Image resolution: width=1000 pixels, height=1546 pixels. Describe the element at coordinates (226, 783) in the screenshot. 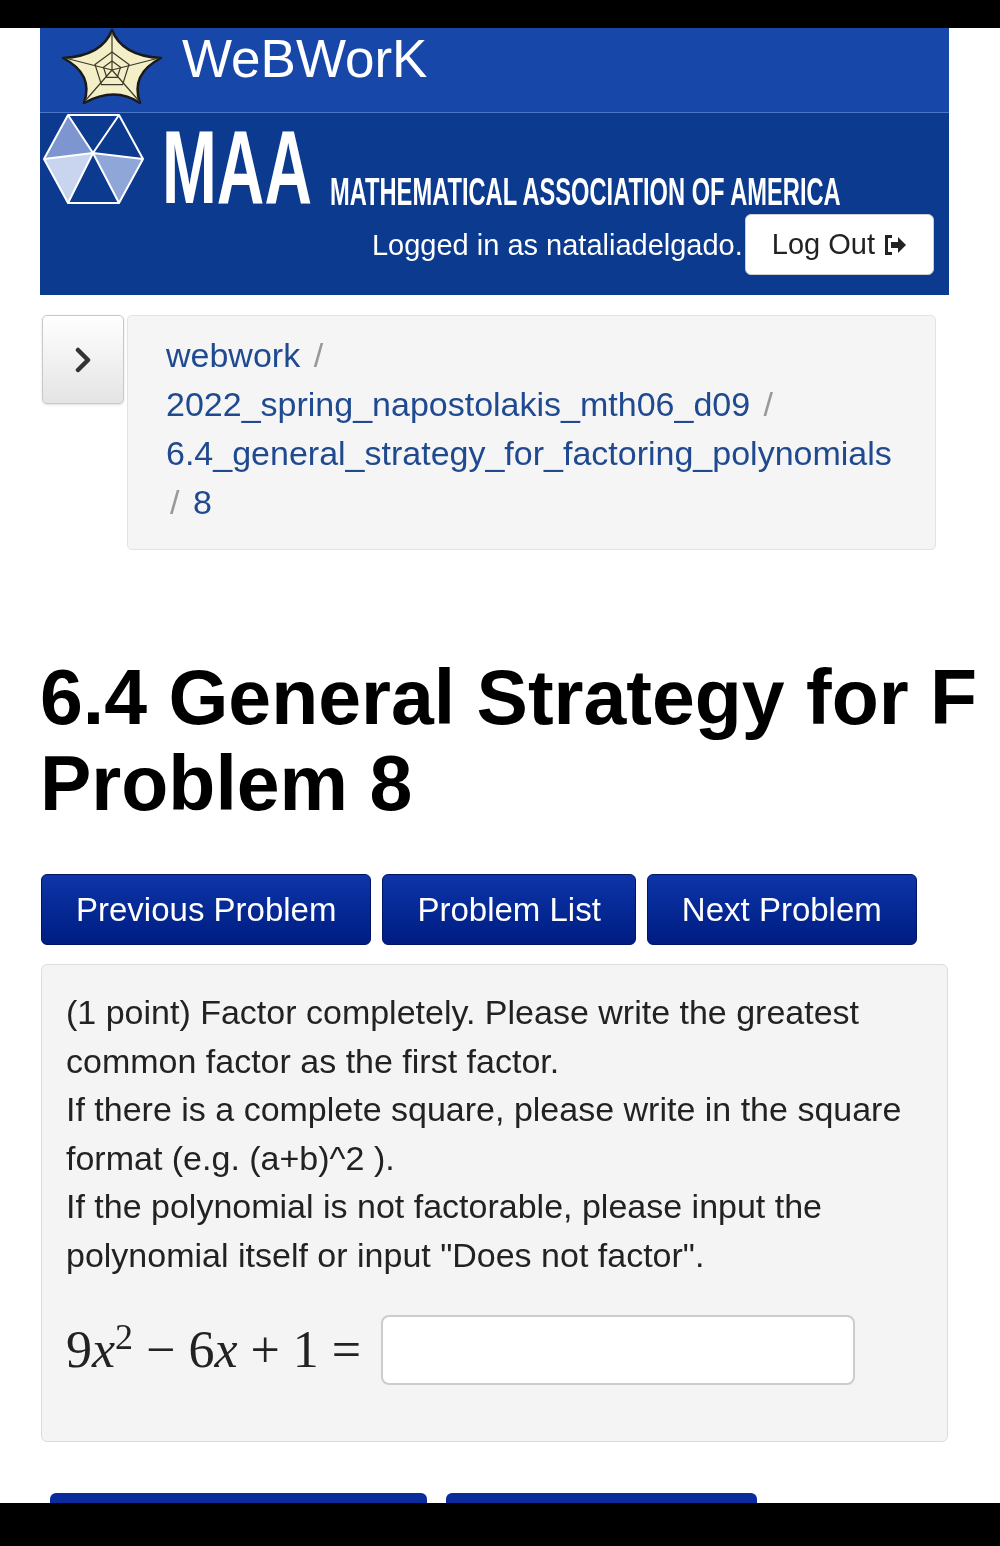

I see `page-title: Problem 8` at that location.